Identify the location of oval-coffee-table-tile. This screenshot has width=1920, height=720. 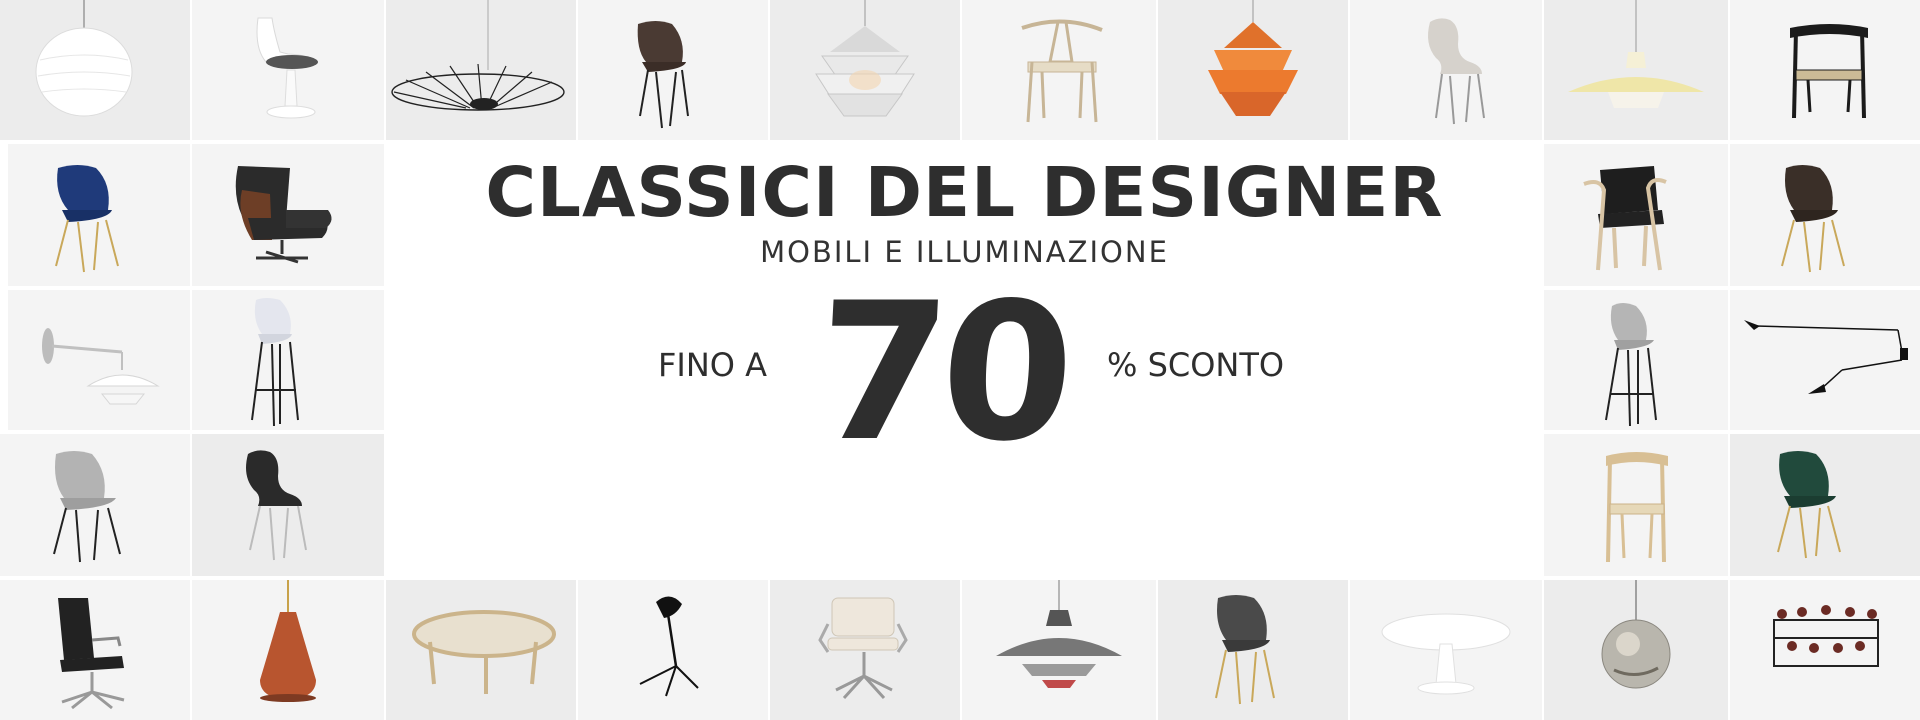
(481, 650).